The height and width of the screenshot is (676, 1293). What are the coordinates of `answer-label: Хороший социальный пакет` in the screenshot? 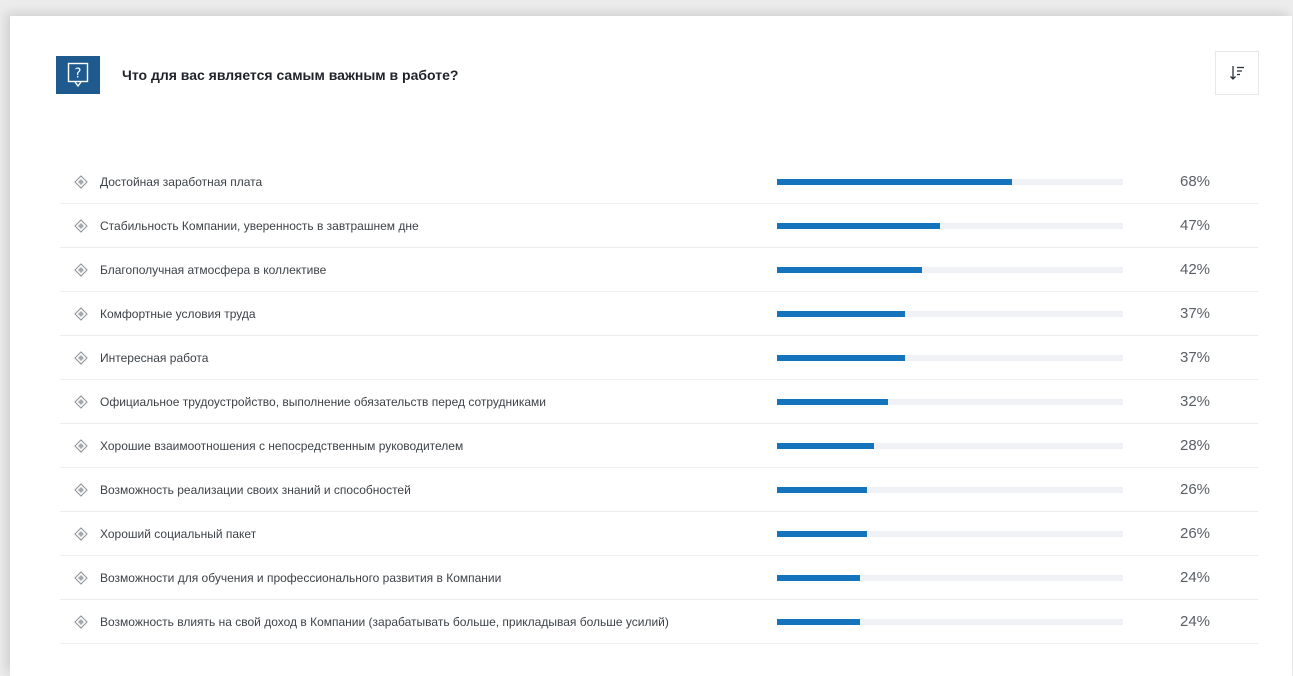 It's located at (178, 534).